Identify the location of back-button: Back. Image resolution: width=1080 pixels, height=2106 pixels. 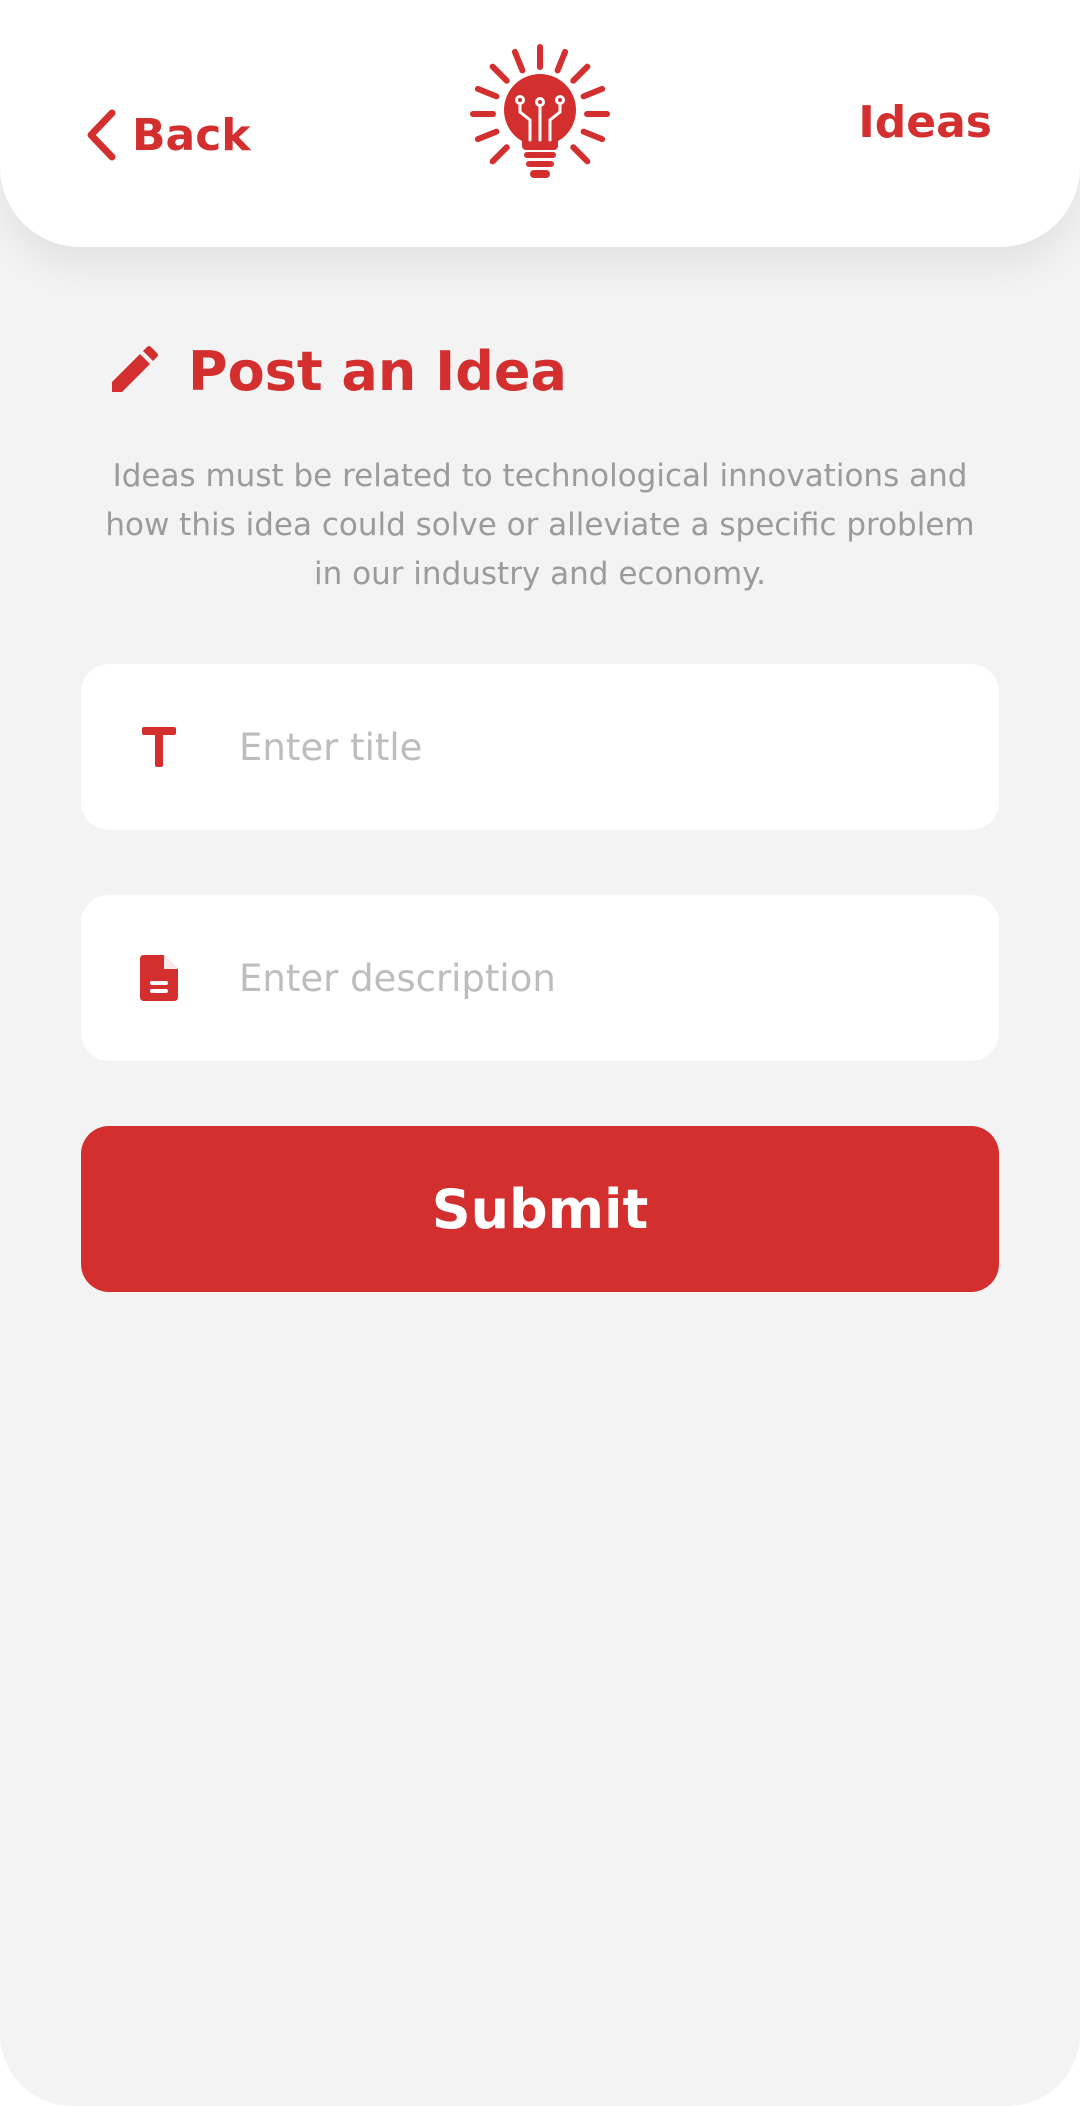
(167, 135).